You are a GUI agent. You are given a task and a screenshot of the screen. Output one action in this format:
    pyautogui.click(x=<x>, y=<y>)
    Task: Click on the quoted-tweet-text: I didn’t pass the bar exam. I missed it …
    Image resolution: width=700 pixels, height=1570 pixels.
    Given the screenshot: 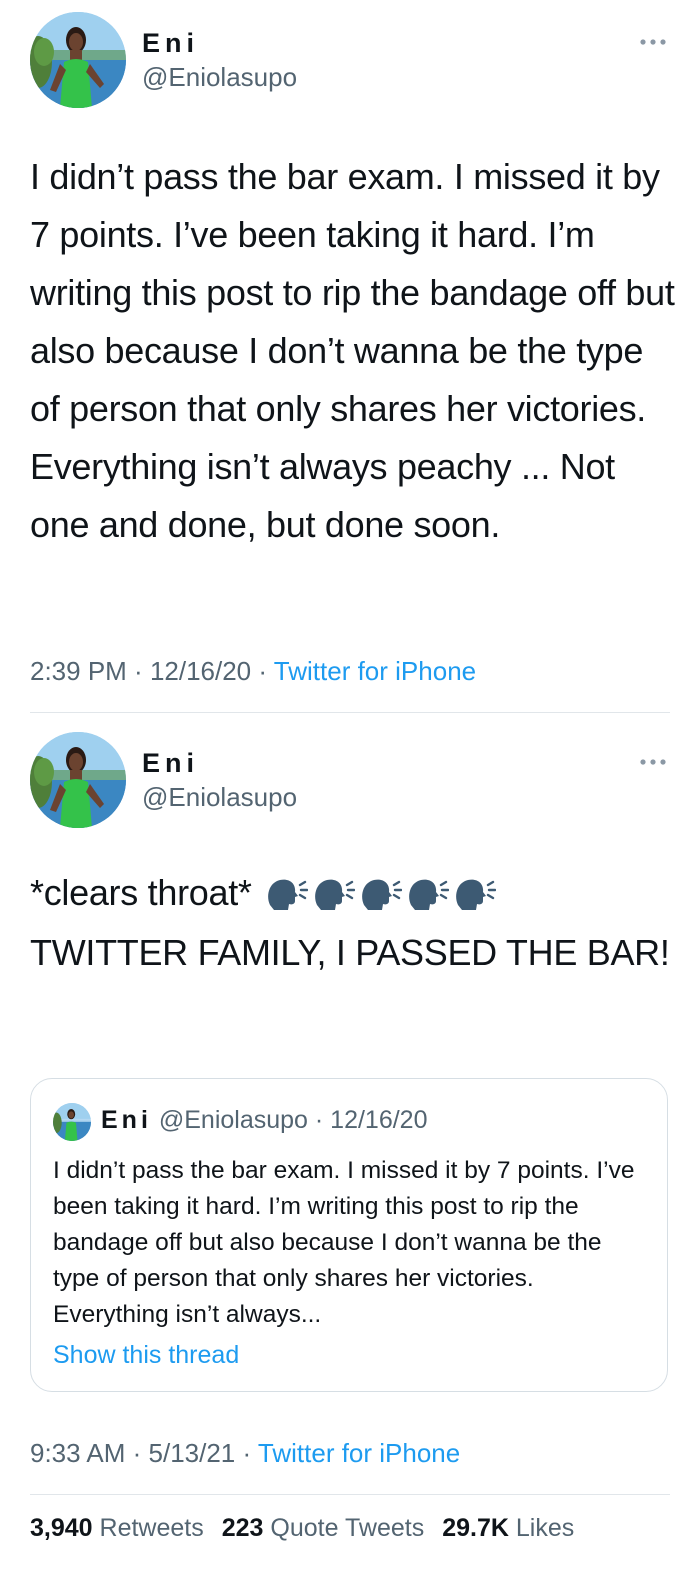 What is the action you would take?
    pyautogui.click(x=344, y=1242)
    